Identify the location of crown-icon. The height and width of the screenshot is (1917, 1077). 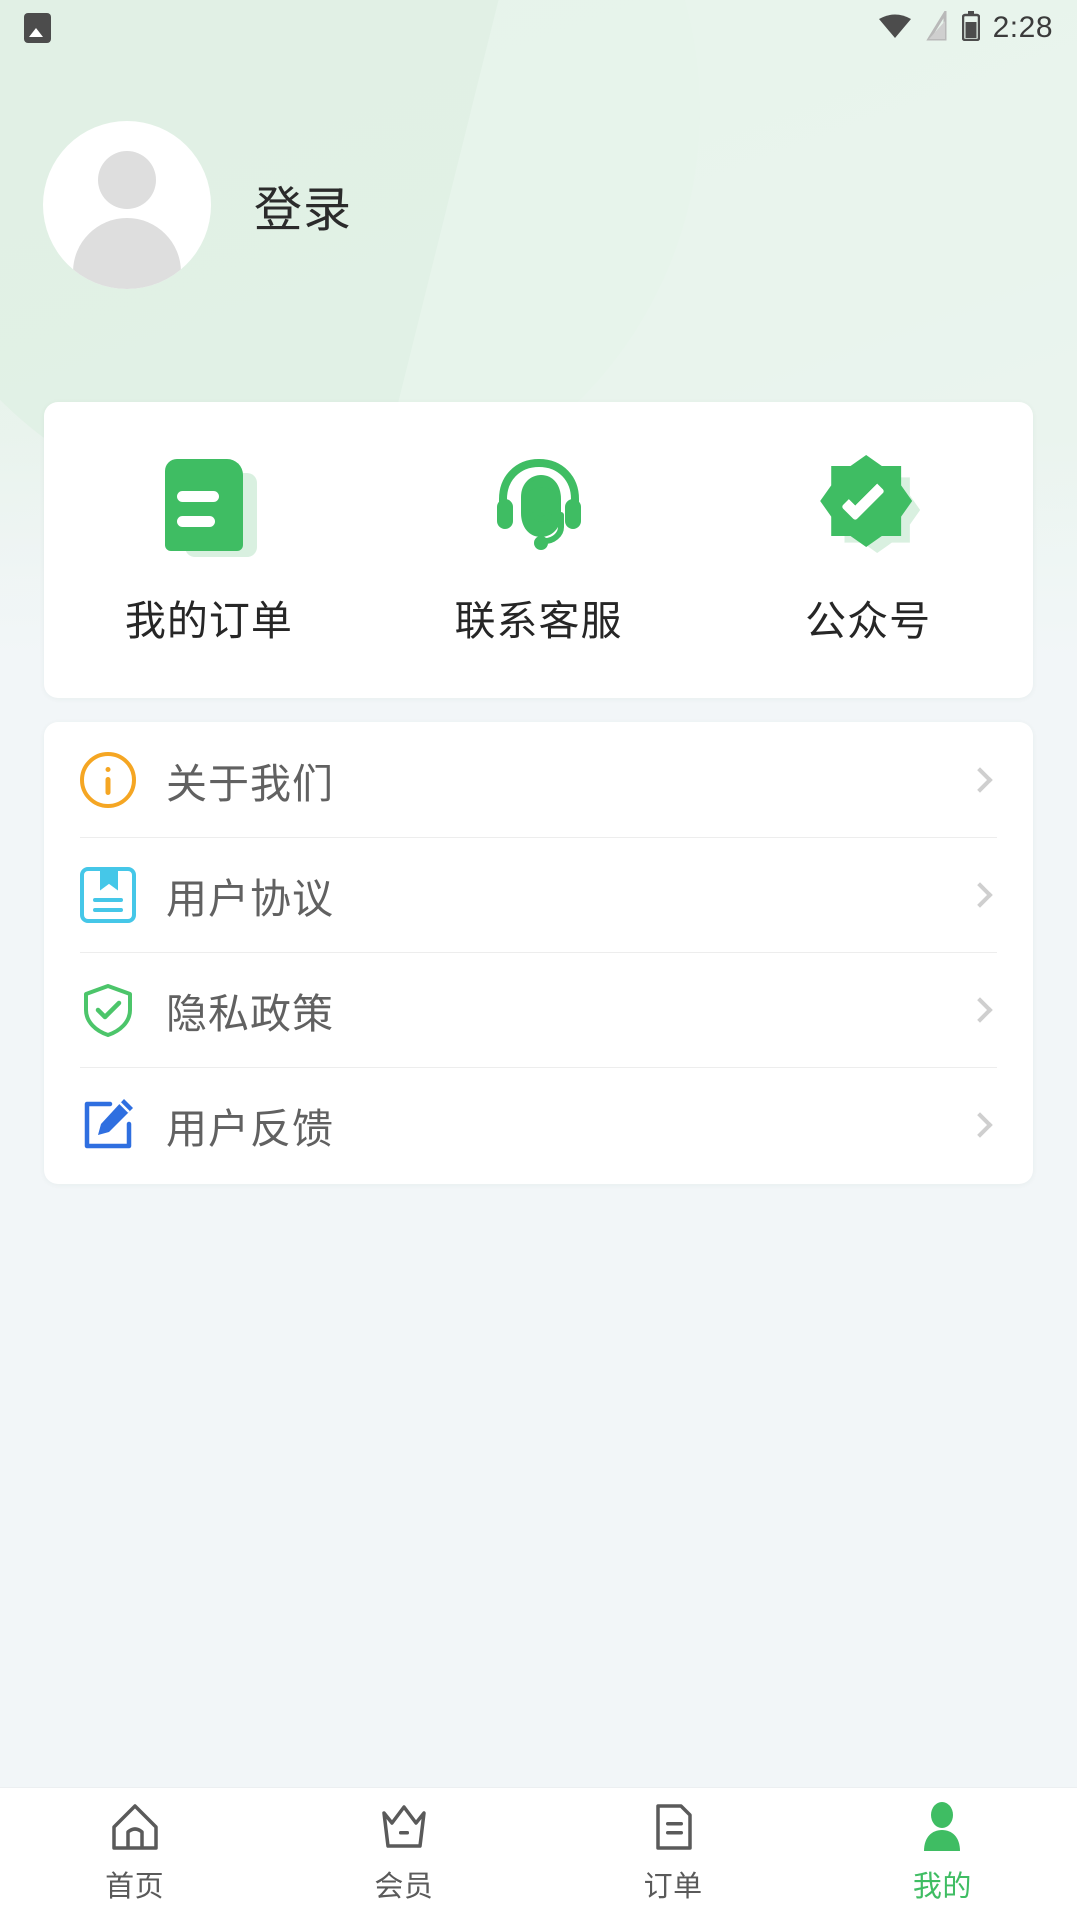
(404, 1827).